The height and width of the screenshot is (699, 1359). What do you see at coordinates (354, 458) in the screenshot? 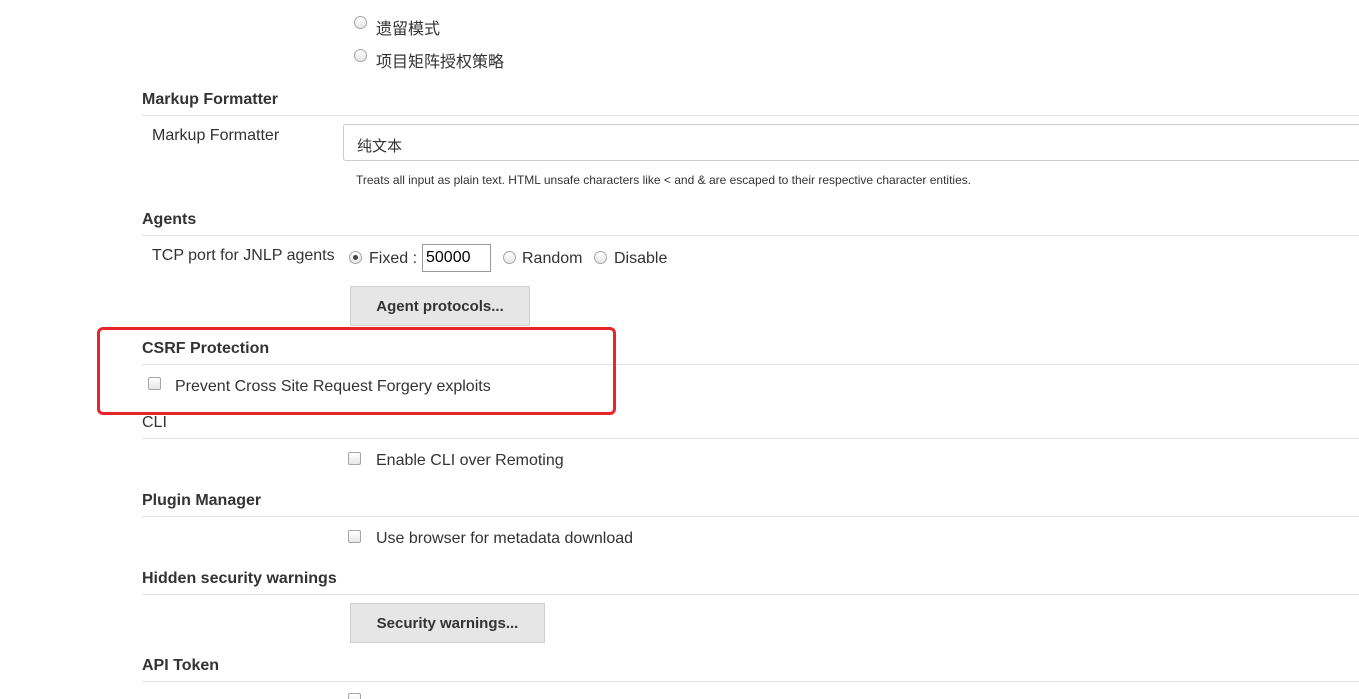
I see `cli-remoting-checkbox` at bounding box center [354, 458].